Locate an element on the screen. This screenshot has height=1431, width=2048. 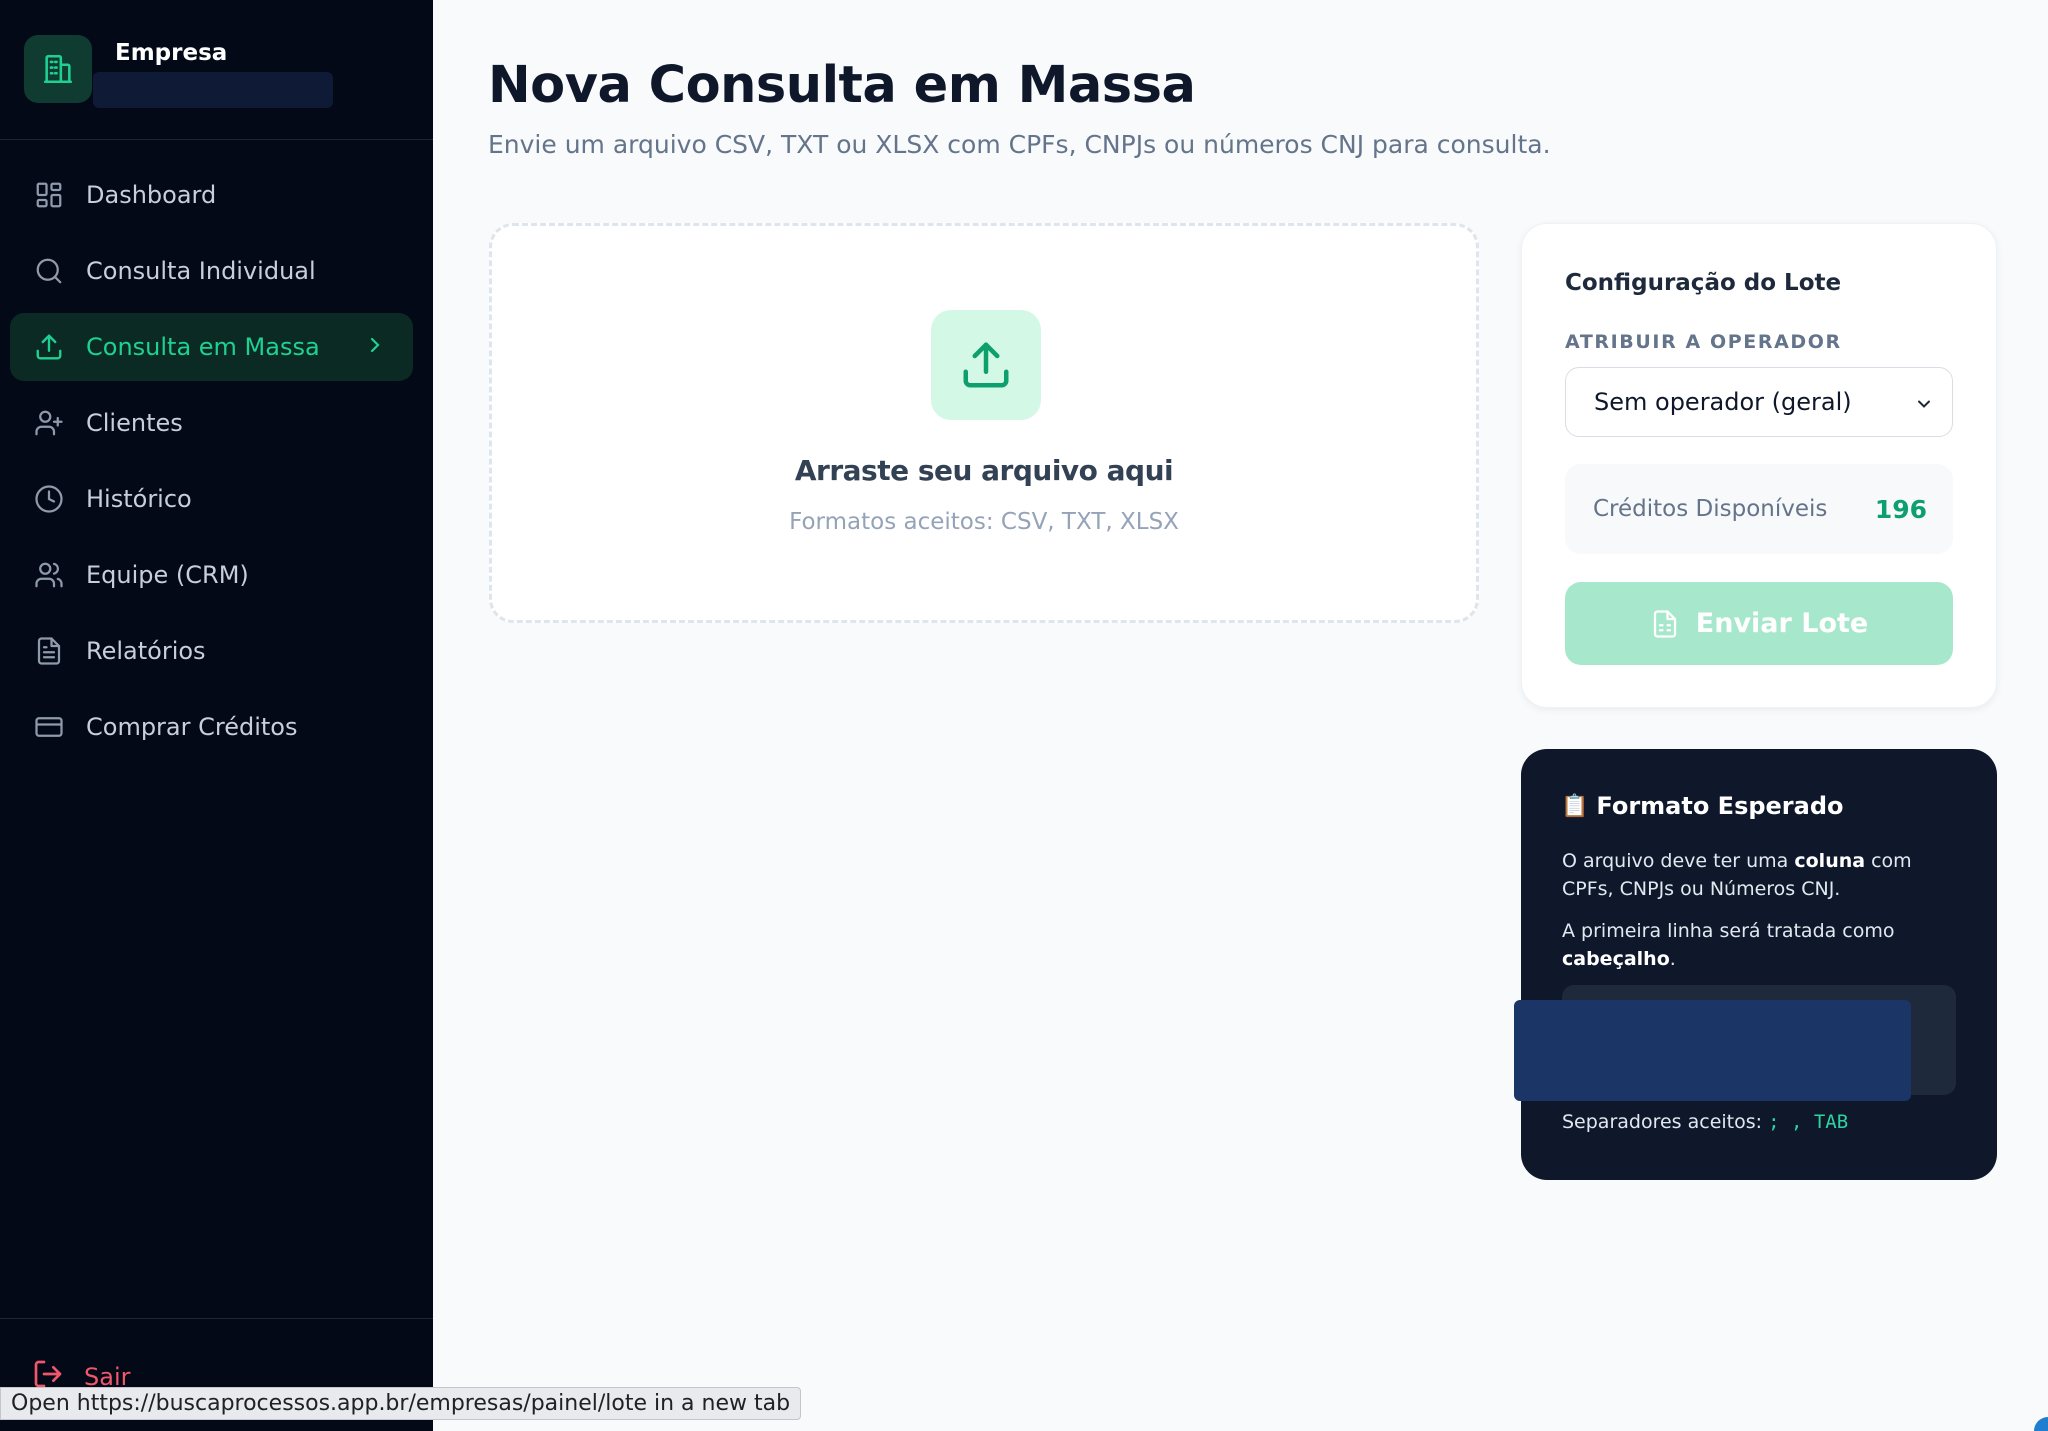
send-batch-label: Enviar Lote is located at coordinates (1782, 623).